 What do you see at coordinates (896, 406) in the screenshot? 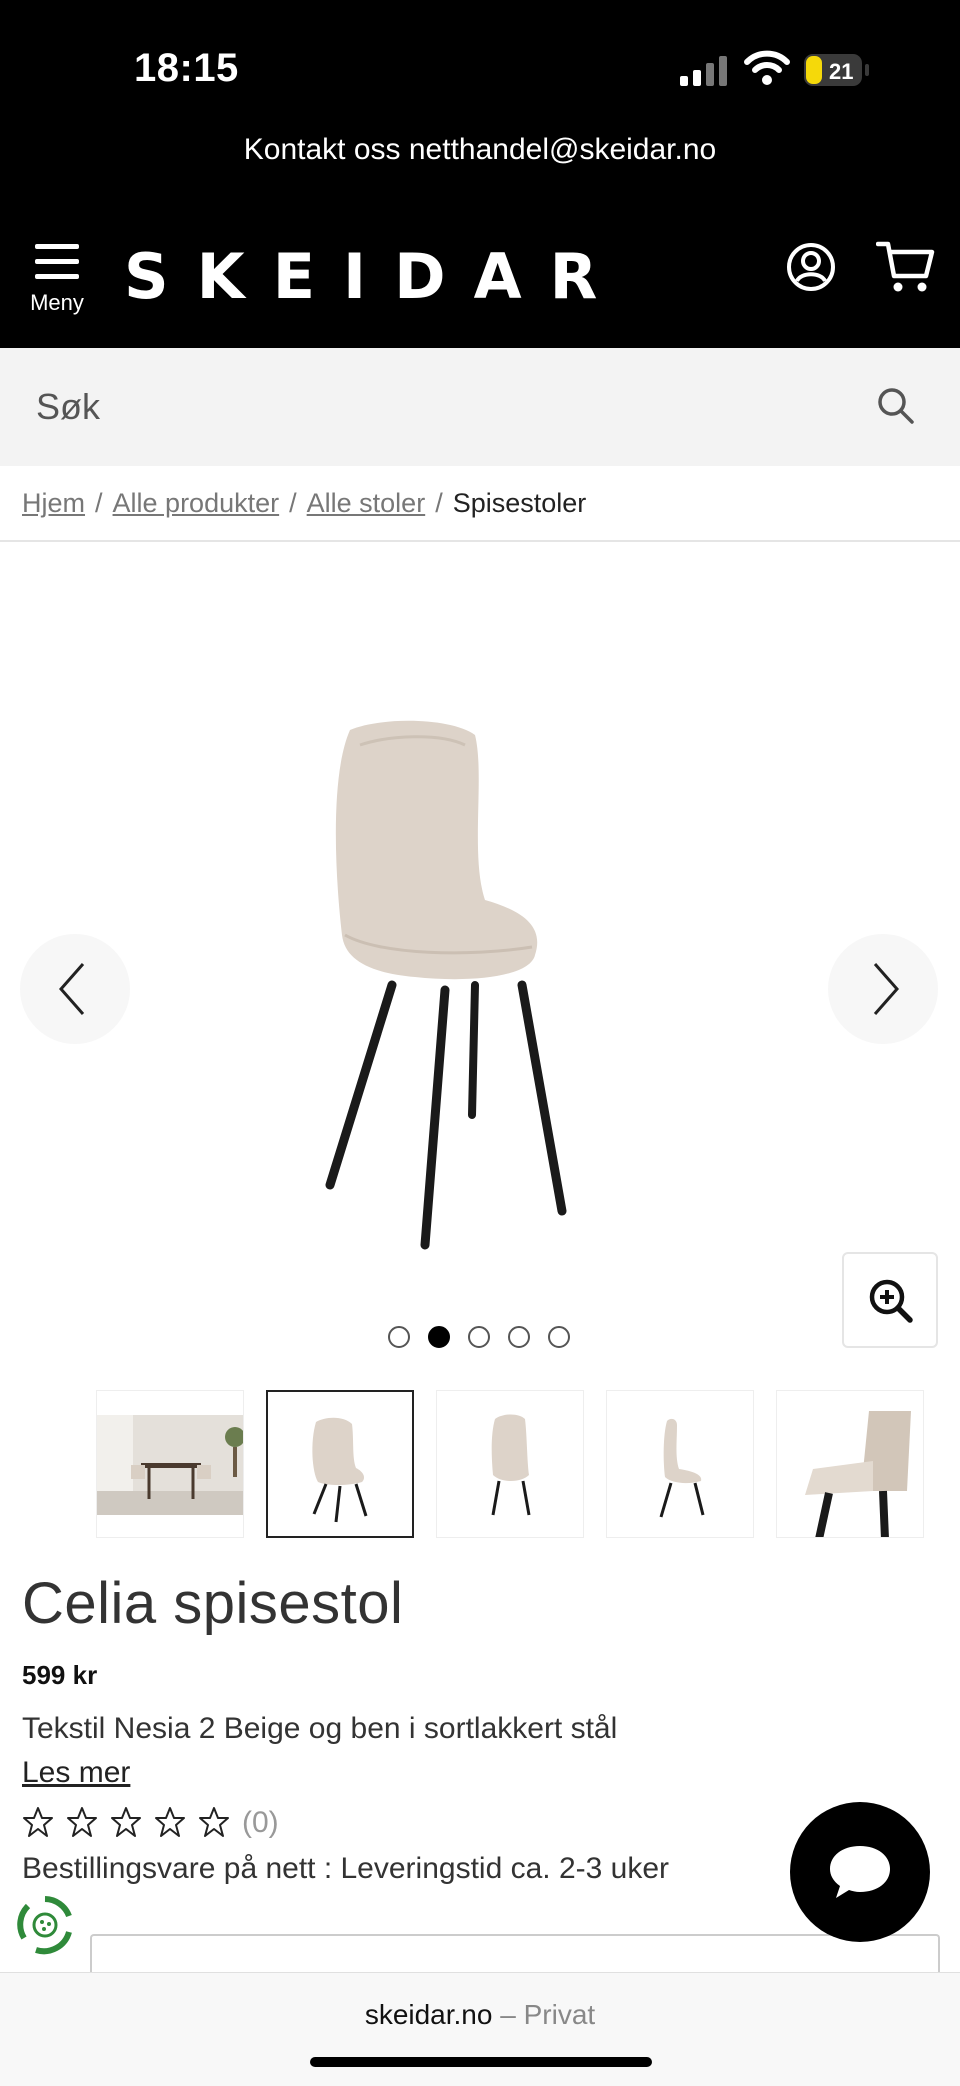
I see `search-icon` at bounding box center [896, 406].